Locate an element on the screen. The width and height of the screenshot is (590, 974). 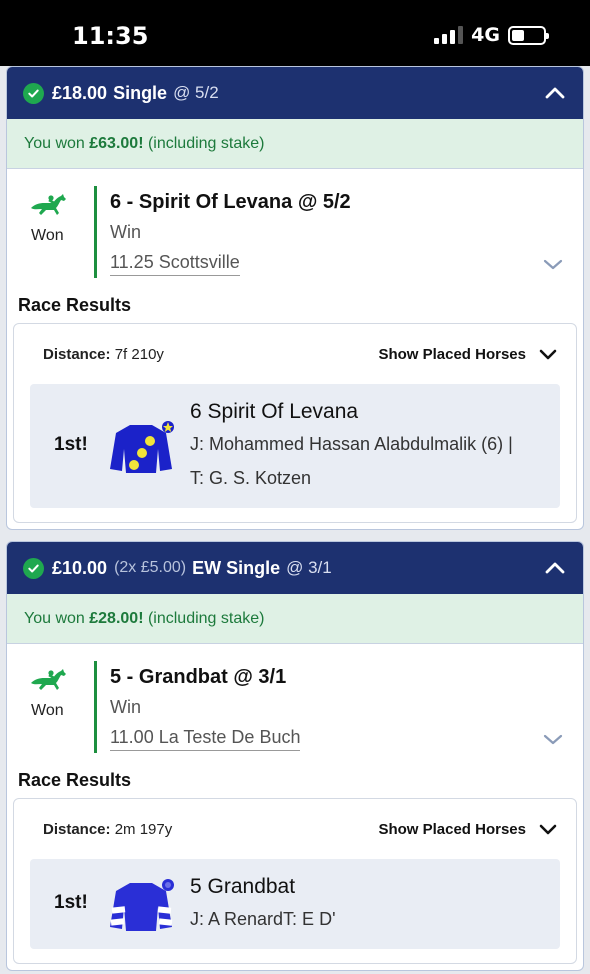
selection-name: 6 - Spirit Of Levana @ 5/2 is located at coordinates (230, 202).